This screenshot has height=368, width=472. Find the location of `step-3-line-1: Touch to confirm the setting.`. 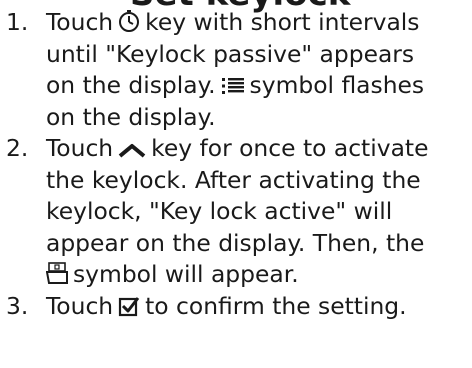

step-3-line-1: Touch to confirm the setting. is located at coordinates (259, 307).